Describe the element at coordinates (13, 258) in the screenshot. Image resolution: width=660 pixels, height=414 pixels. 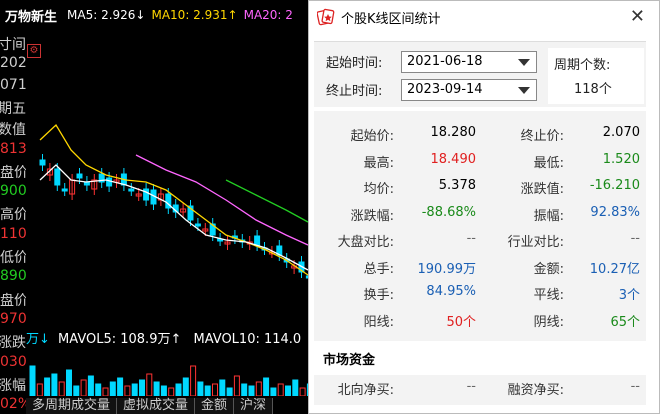
I see `quote-info-label: 最低价` at that location.